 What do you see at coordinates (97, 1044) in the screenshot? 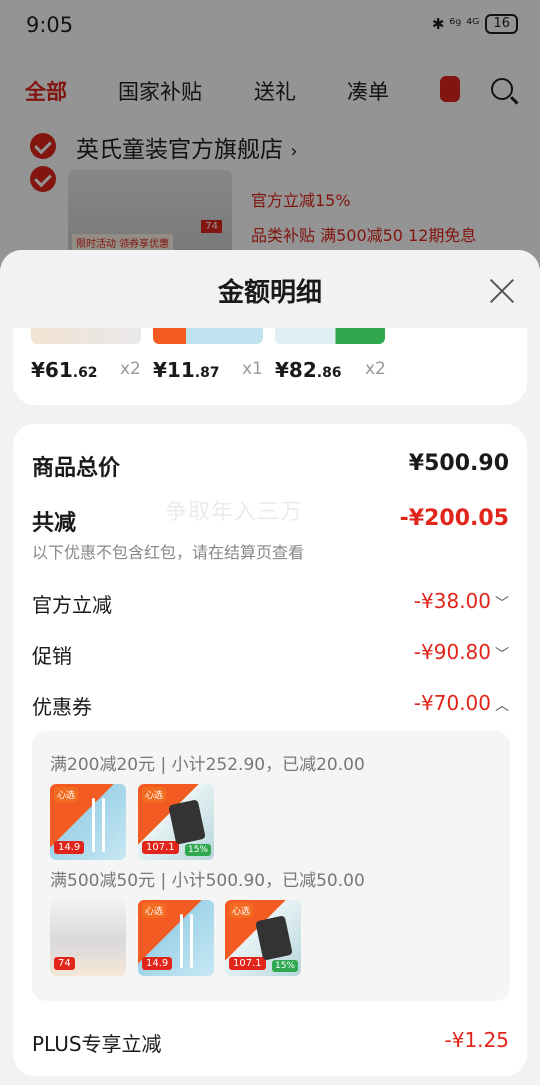
I see `plus-discount-label: PLUS专享立减` at bounding box center [97, 1044].